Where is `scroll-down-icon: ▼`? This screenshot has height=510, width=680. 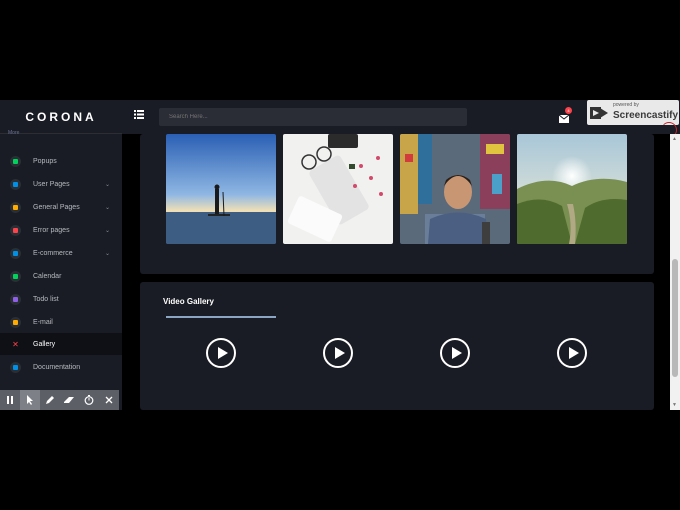 scroll-down-icon: ▼ is located at coordinates (674, 405).